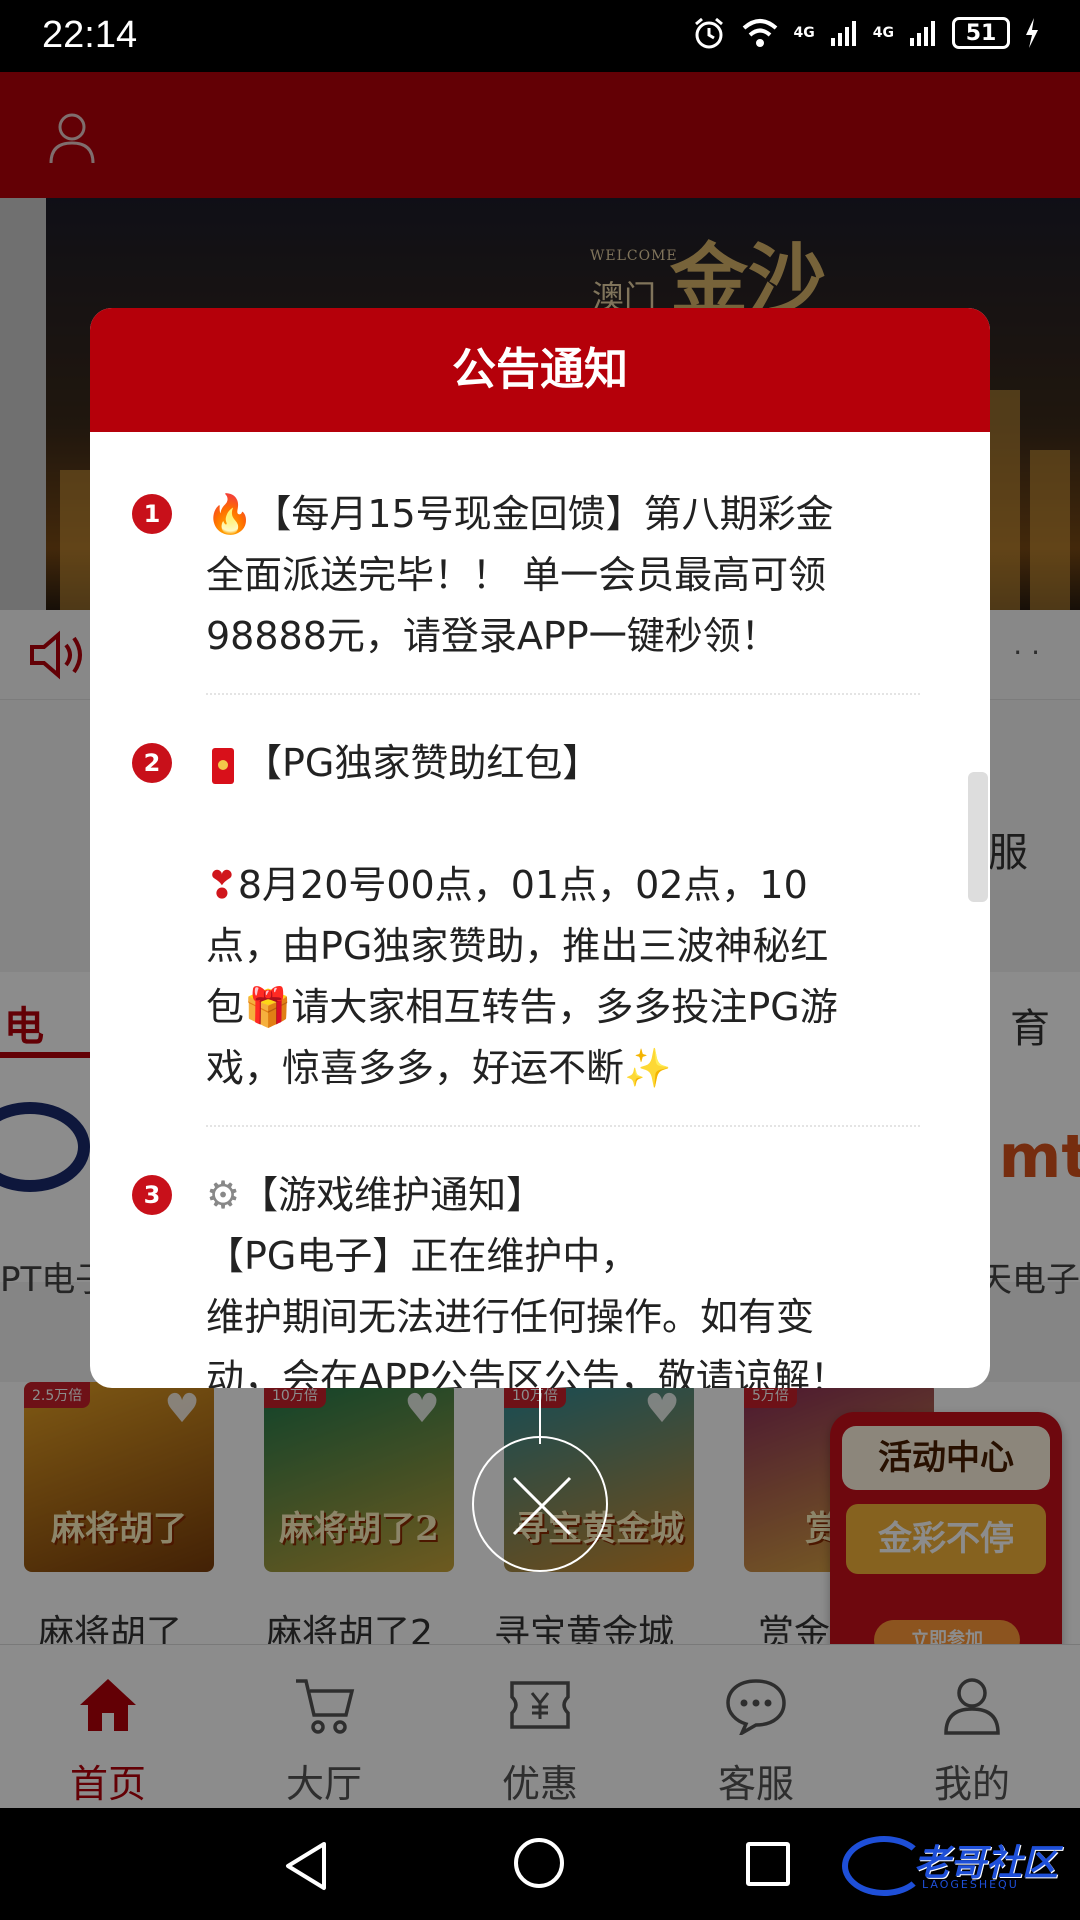  Describe the element at coordinates (222, 885) in the screenshot. I see `heart-icon: ❣` at that location.